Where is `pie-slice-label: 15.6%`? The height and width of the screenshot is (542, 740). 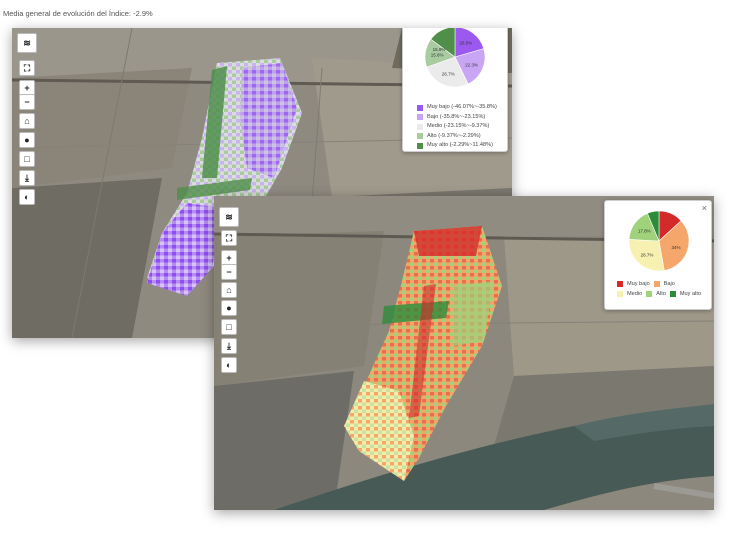 pie-slice-label: 15.6% is located at coordinates (437, 54).